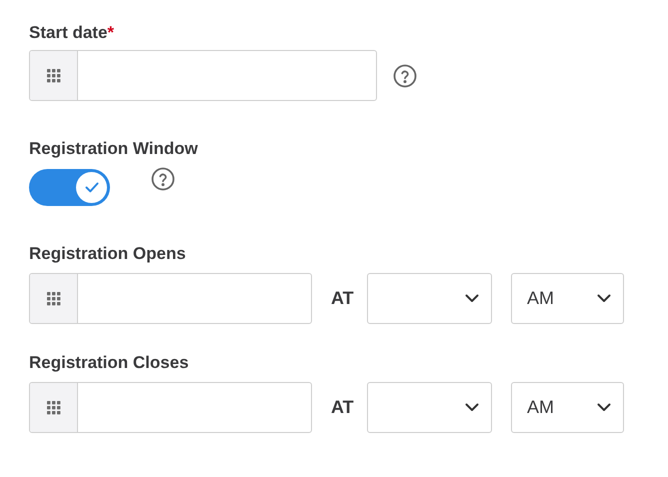 Image resolution: width=668 pixels, height=477 pixels. I want to click on field-label: Registration Closes, so click(109, 362).